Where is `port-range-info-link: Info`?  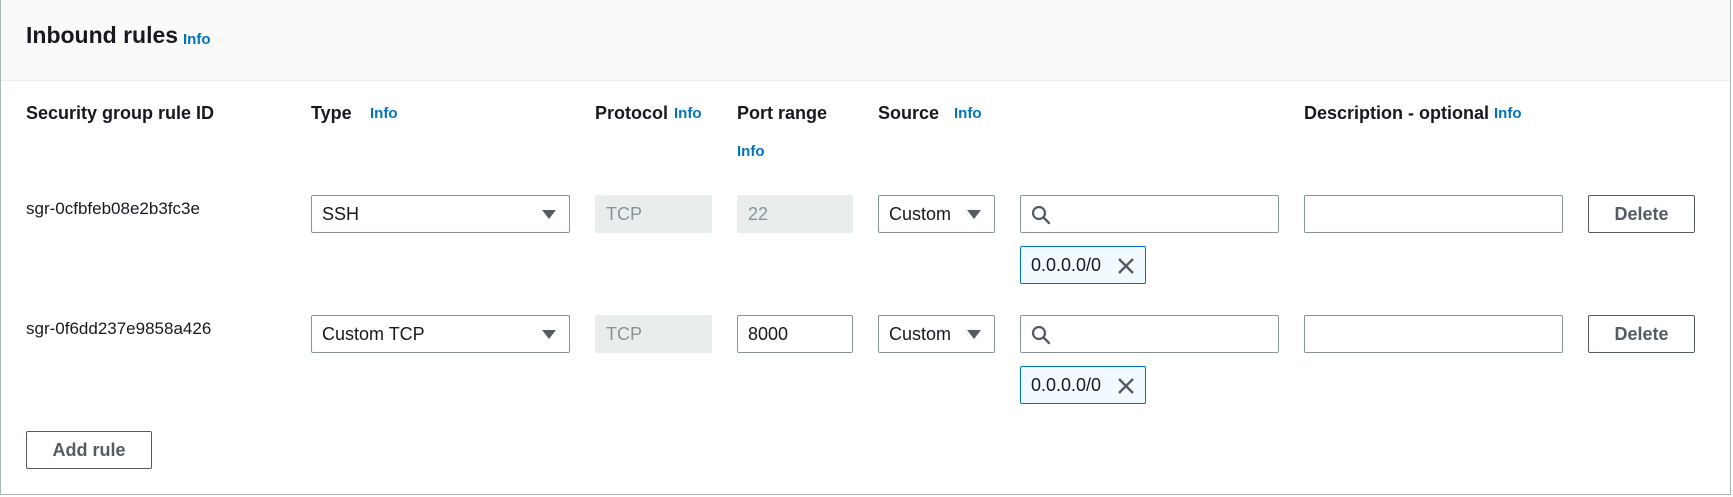
port-range-info-link: Info is located at coordinates (751, 151).